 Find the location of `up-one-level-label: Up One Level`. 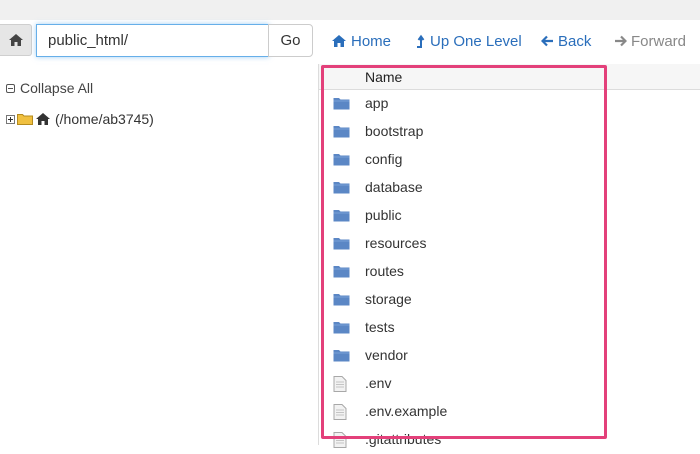

up-one-level-label: Up One Level is located at coordinates (476, 41).